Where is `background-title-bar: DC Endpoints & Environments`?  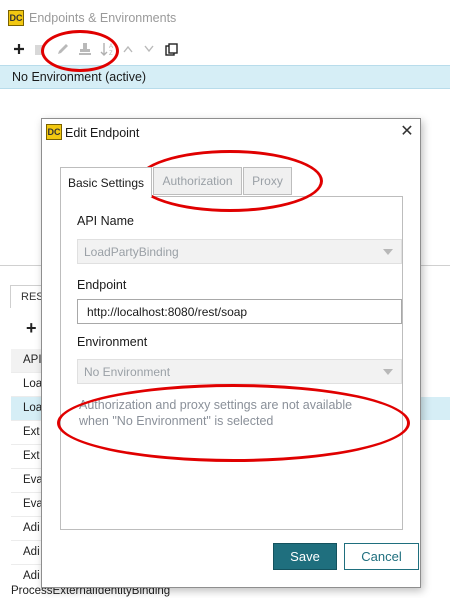 background-title-bar: DC Endpoints & Environments is located at coordinates (225, 18).